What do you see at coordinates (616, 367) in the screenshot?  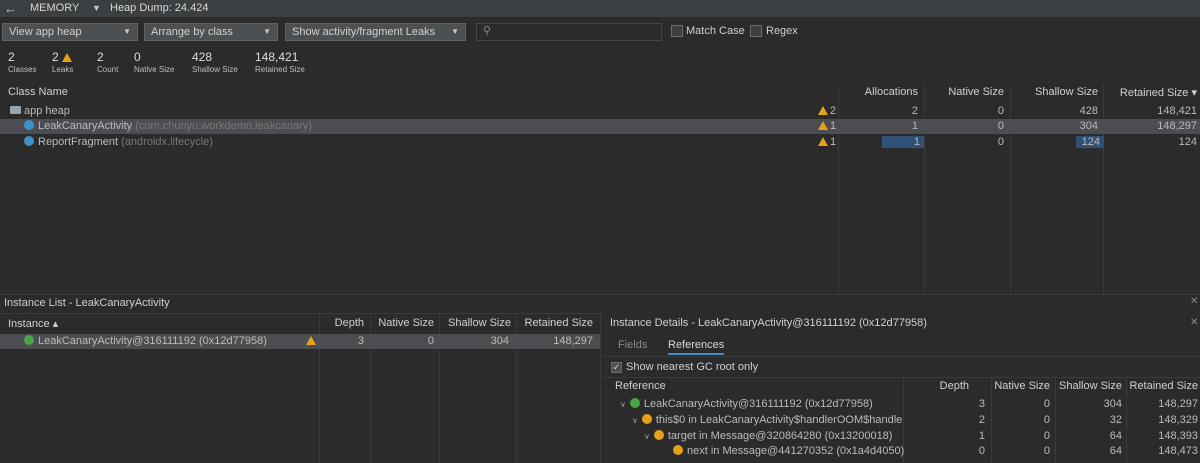 I see `gc-root-checkbox: ✓` at bounding box center [616, 367].